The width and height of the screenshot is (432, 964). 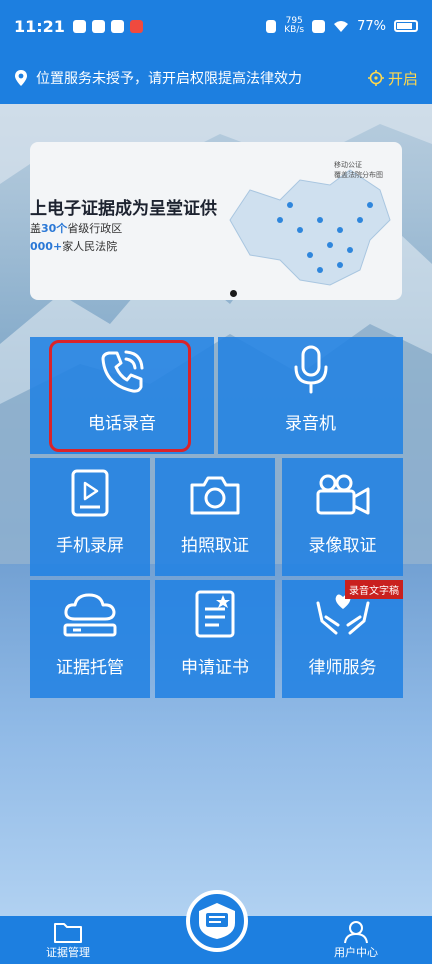 What do you see at coordinates (319, 26) in the screenshot?
I see `data-saver-icon` at bounding box center [319, 26].